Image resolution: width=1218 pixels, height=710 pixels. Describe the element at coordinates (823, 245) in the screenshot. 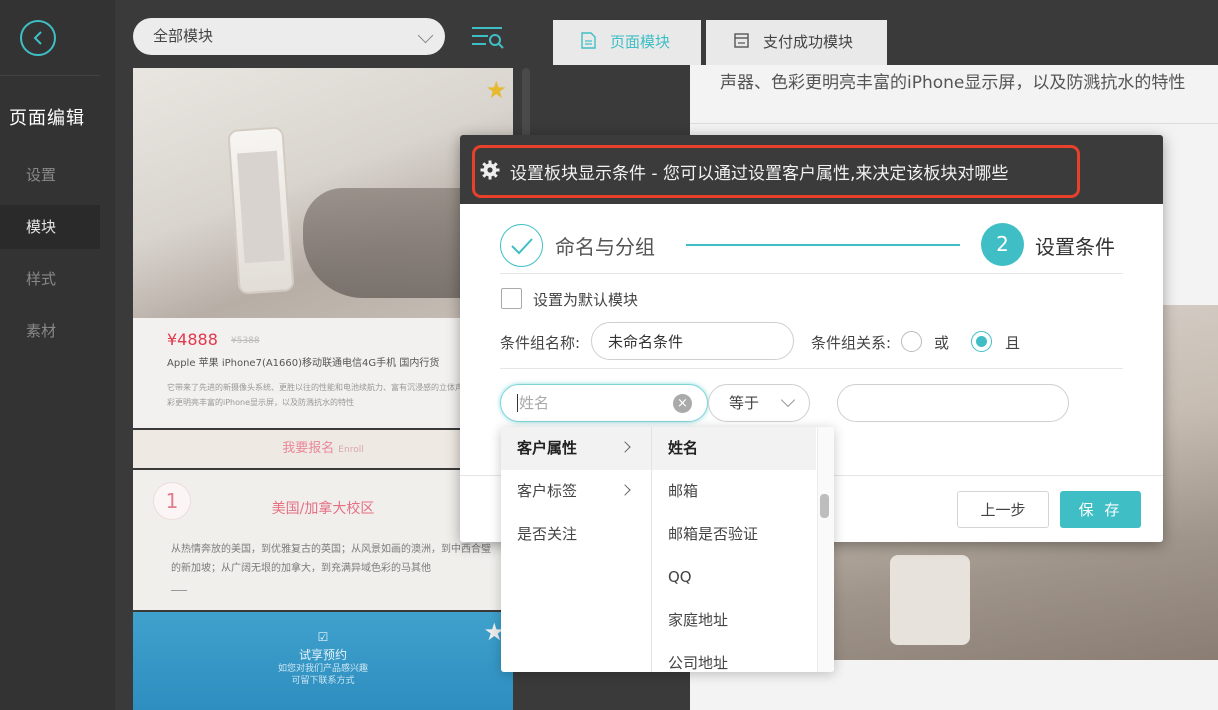

I see `step-progress-line` at that location.